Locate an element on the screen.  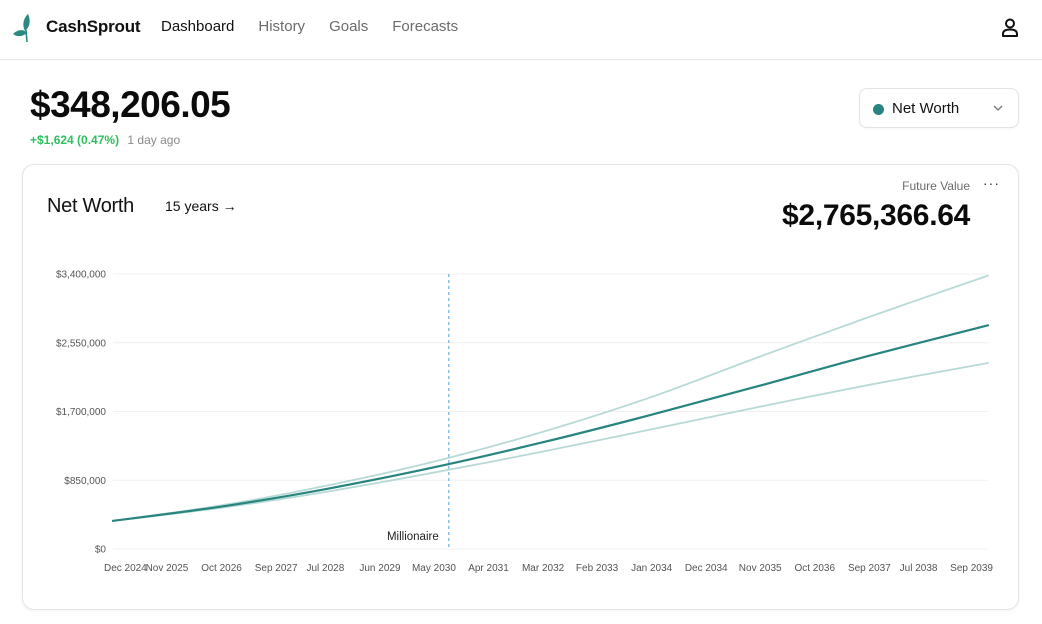
future-value: $2,765,366.64 is located at coordinates (876, 215).